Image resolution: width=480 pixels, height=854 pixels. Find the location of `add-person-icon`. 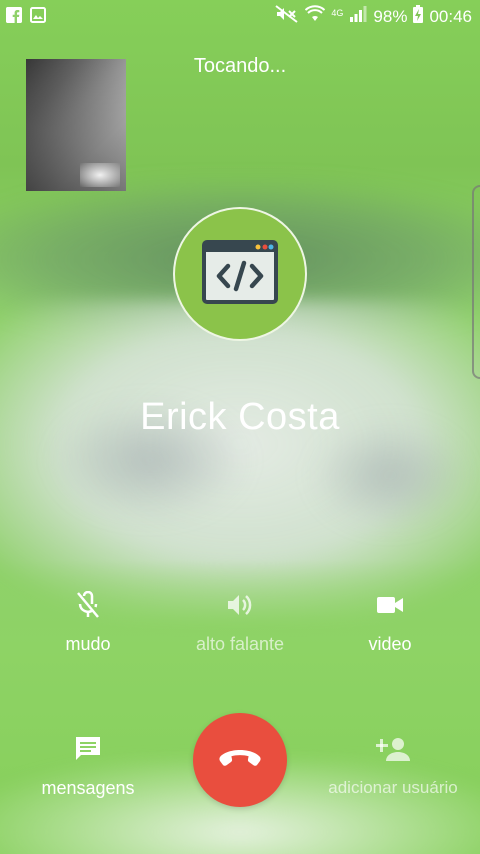

add-person-icon is located at coordinates (393, 749).